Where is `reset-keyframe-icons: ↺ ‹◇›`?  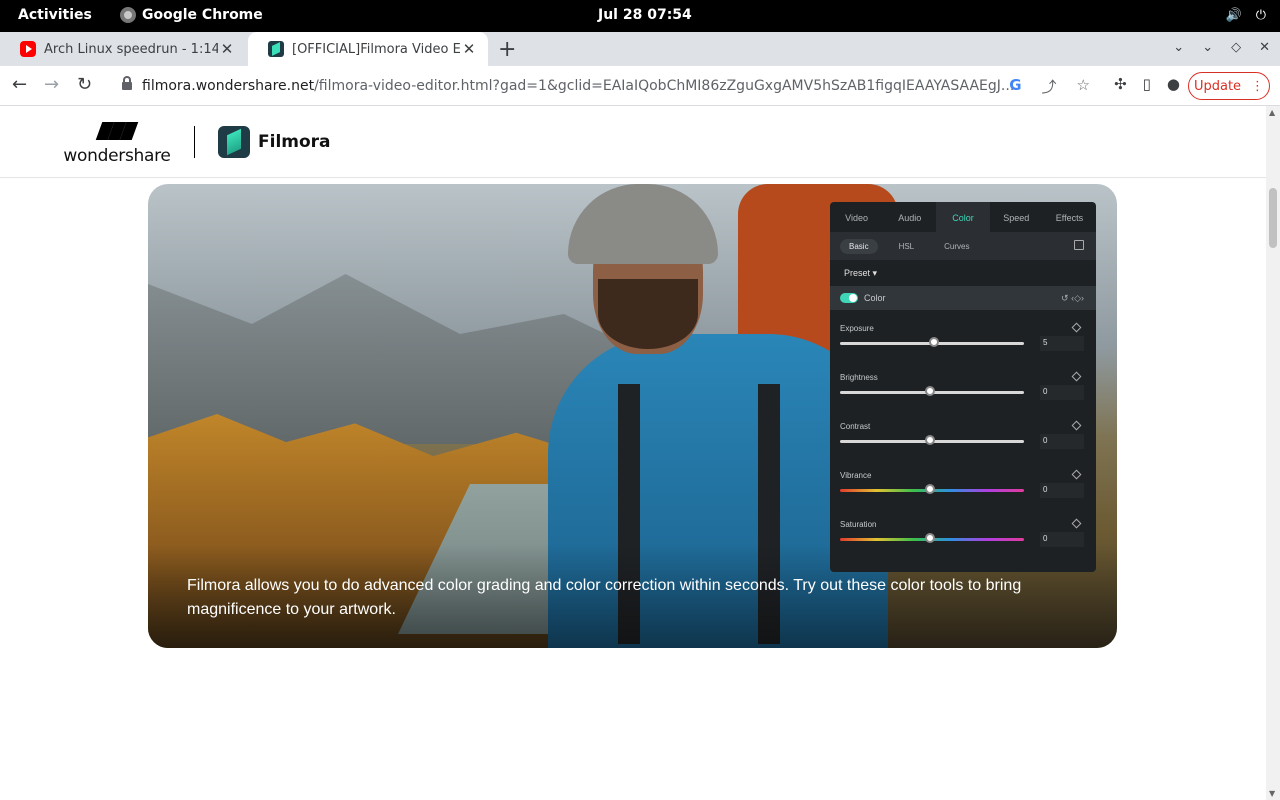 reset-keyframe-icons: ↺ ‹◇› is located at coordinates (1072, 297).